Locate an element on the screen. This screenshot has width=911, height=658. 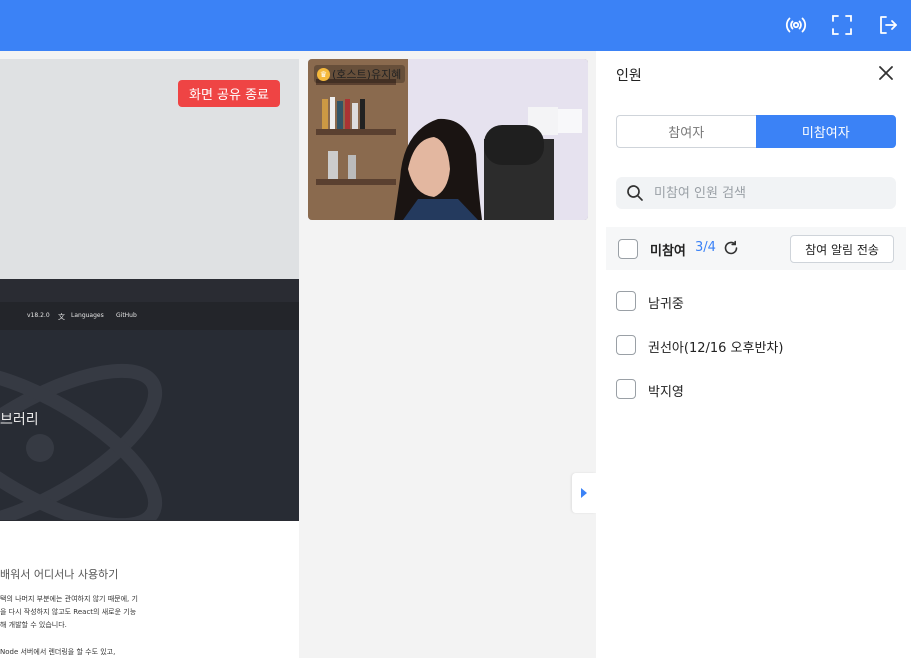
translate-icon: 文 is located at coordinates (62, 317).